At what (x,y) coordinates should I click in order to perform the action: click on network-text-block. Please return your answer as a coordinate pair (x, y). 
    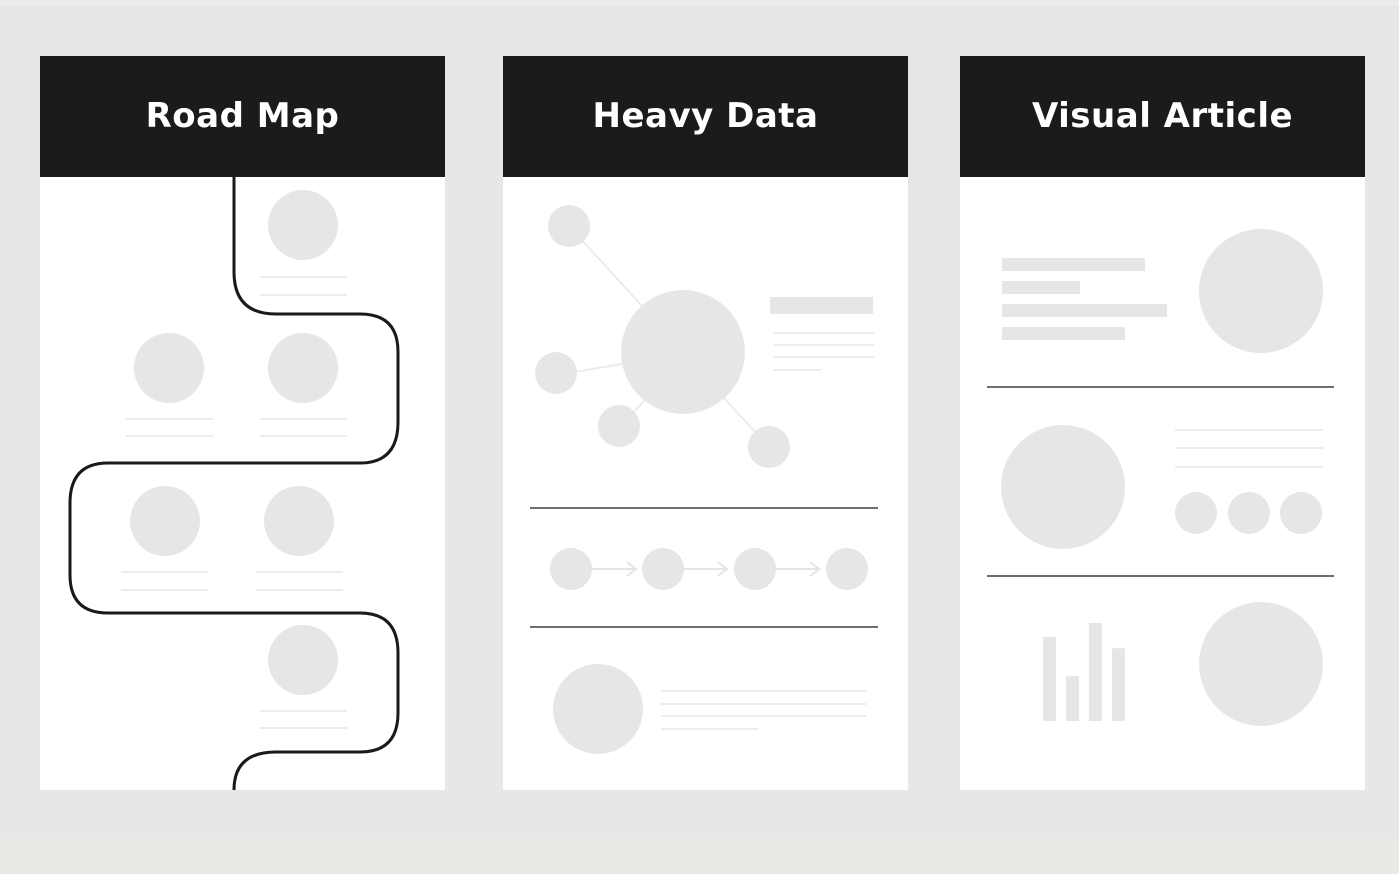
    Looking at the image, I should click on (822, 334).